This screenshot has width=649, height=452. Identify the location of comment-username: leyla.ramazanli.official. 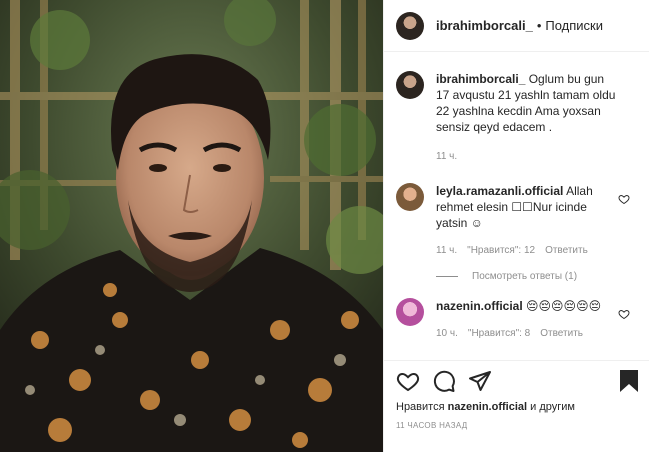
(499, 191).